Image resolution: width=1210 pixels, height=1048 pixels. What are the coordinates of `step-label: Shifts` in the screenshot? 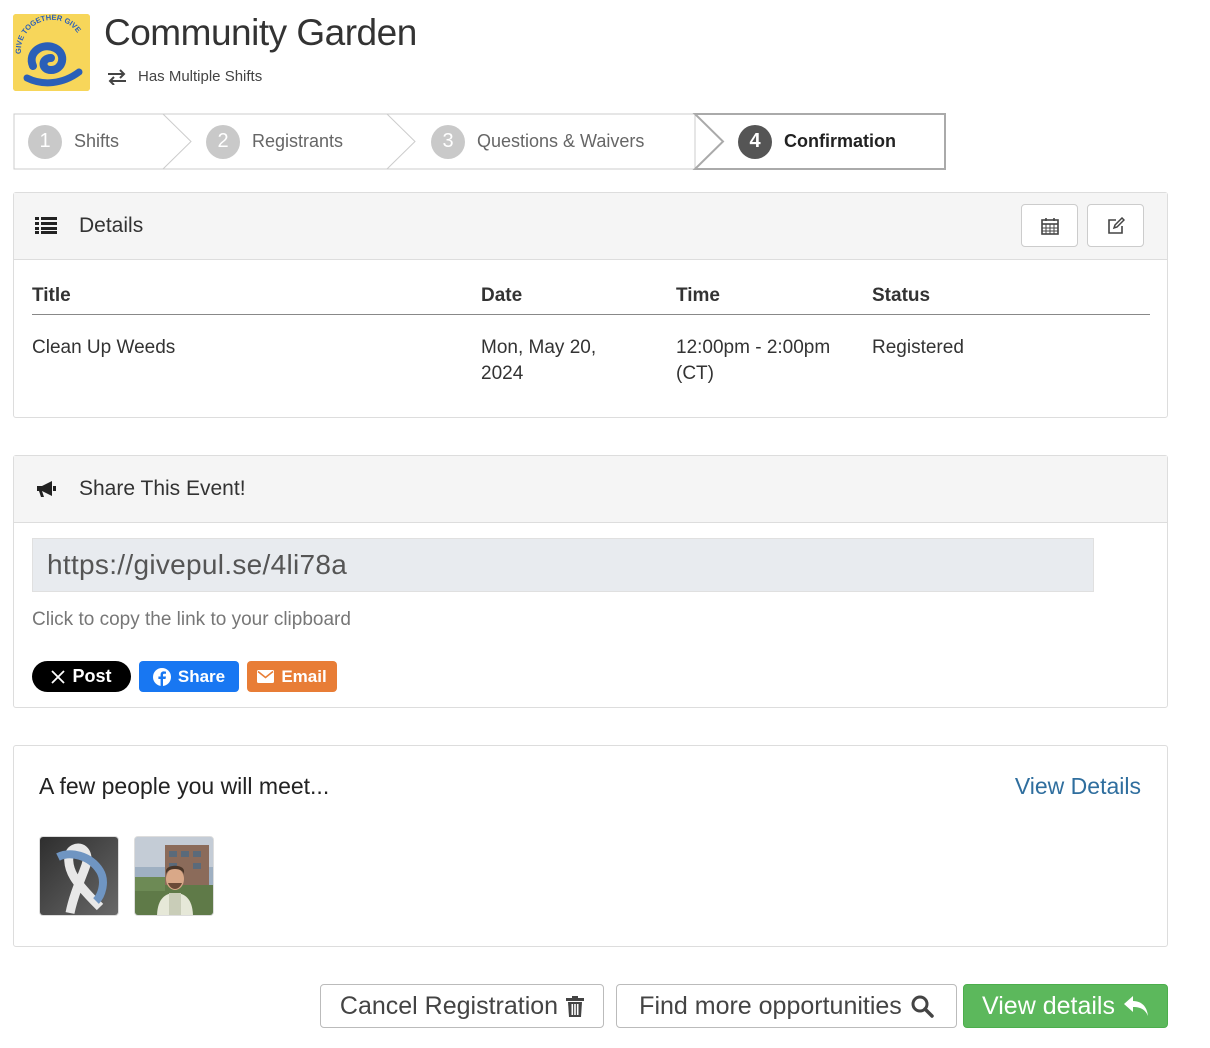 It's located at (97, 141).